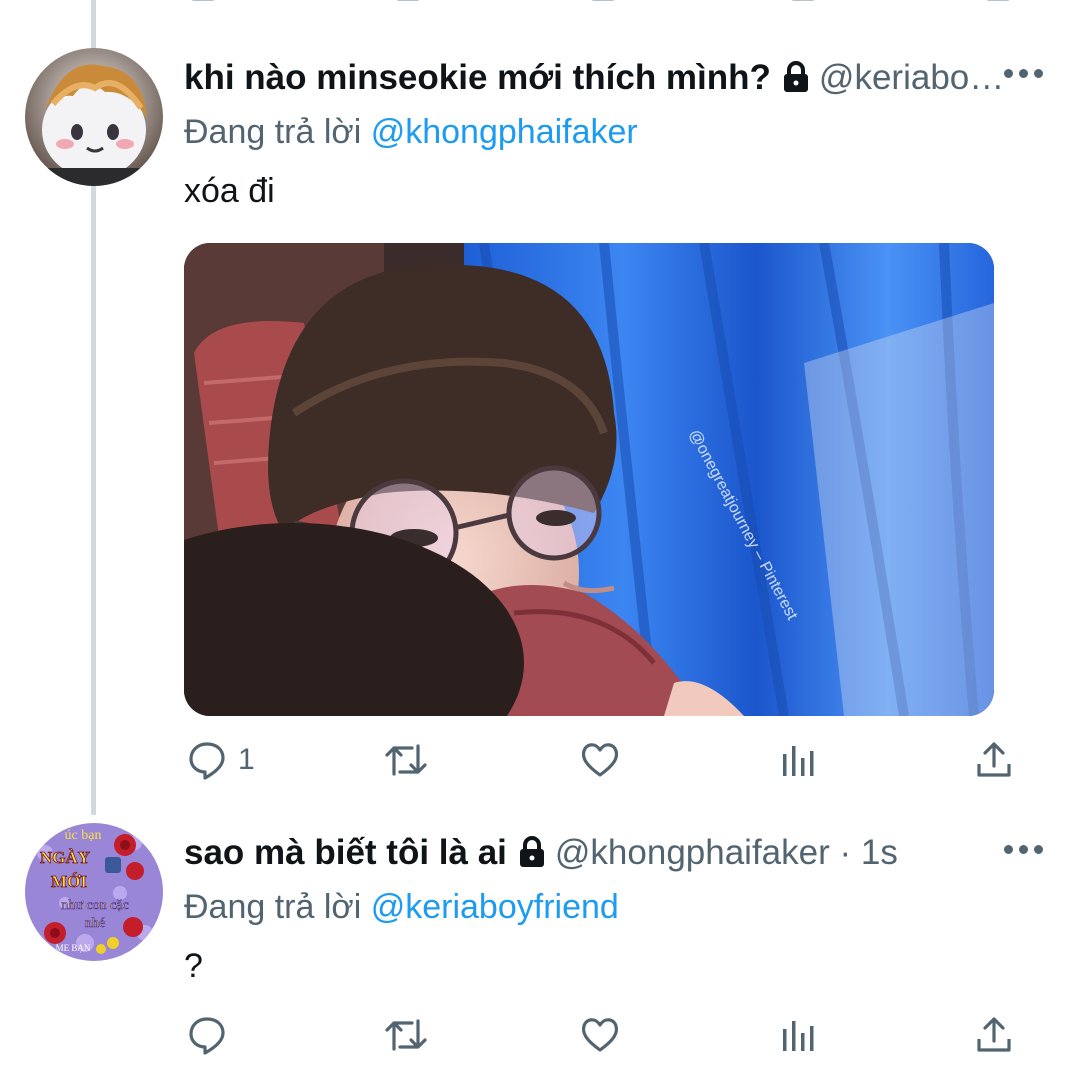 Image resolution: width=1080 pixels, height=1070 pixels. I want to click on reply-button, so click(213, 1035).